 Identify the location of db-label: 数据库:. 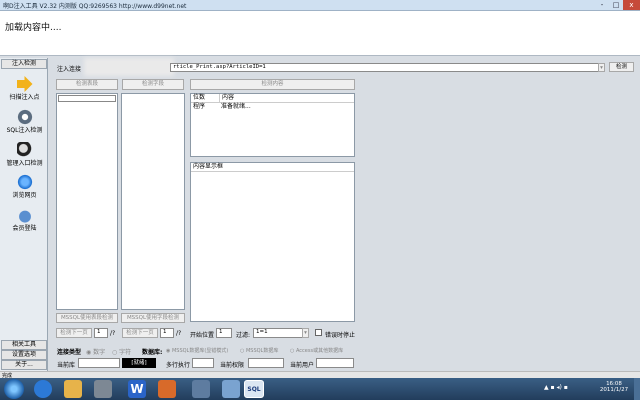
(152, 352).